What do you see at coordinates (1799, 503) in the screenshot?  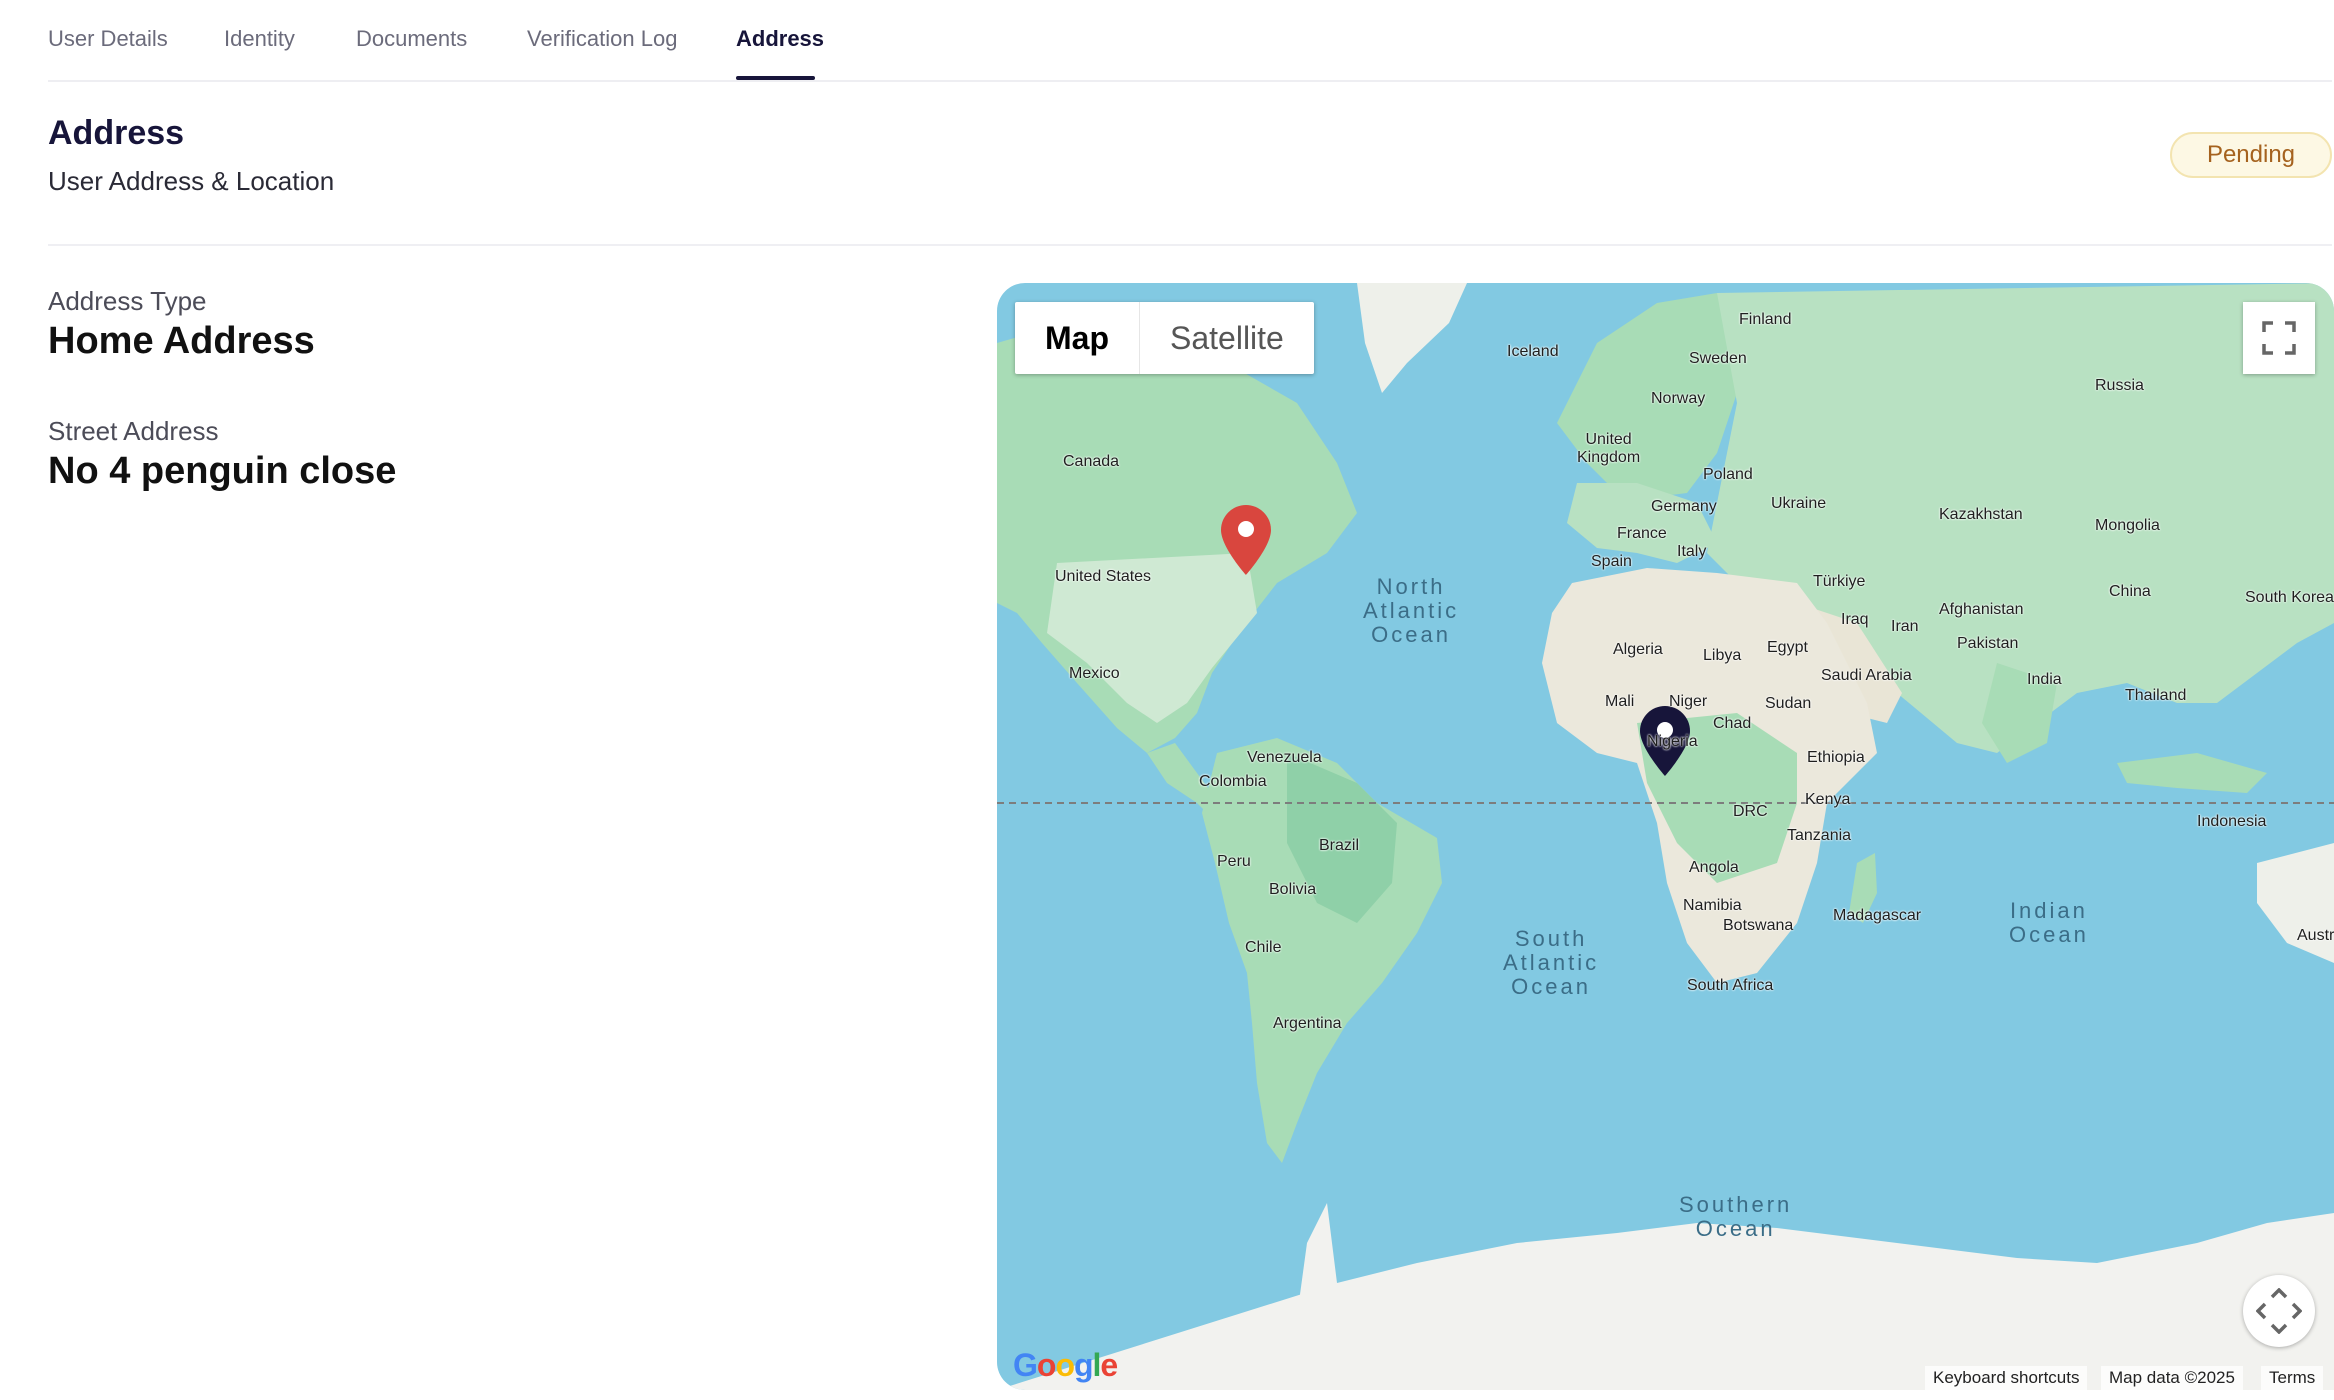 I see `map-label-ukraine: Ukraine` at bounding box center [1799, 503].